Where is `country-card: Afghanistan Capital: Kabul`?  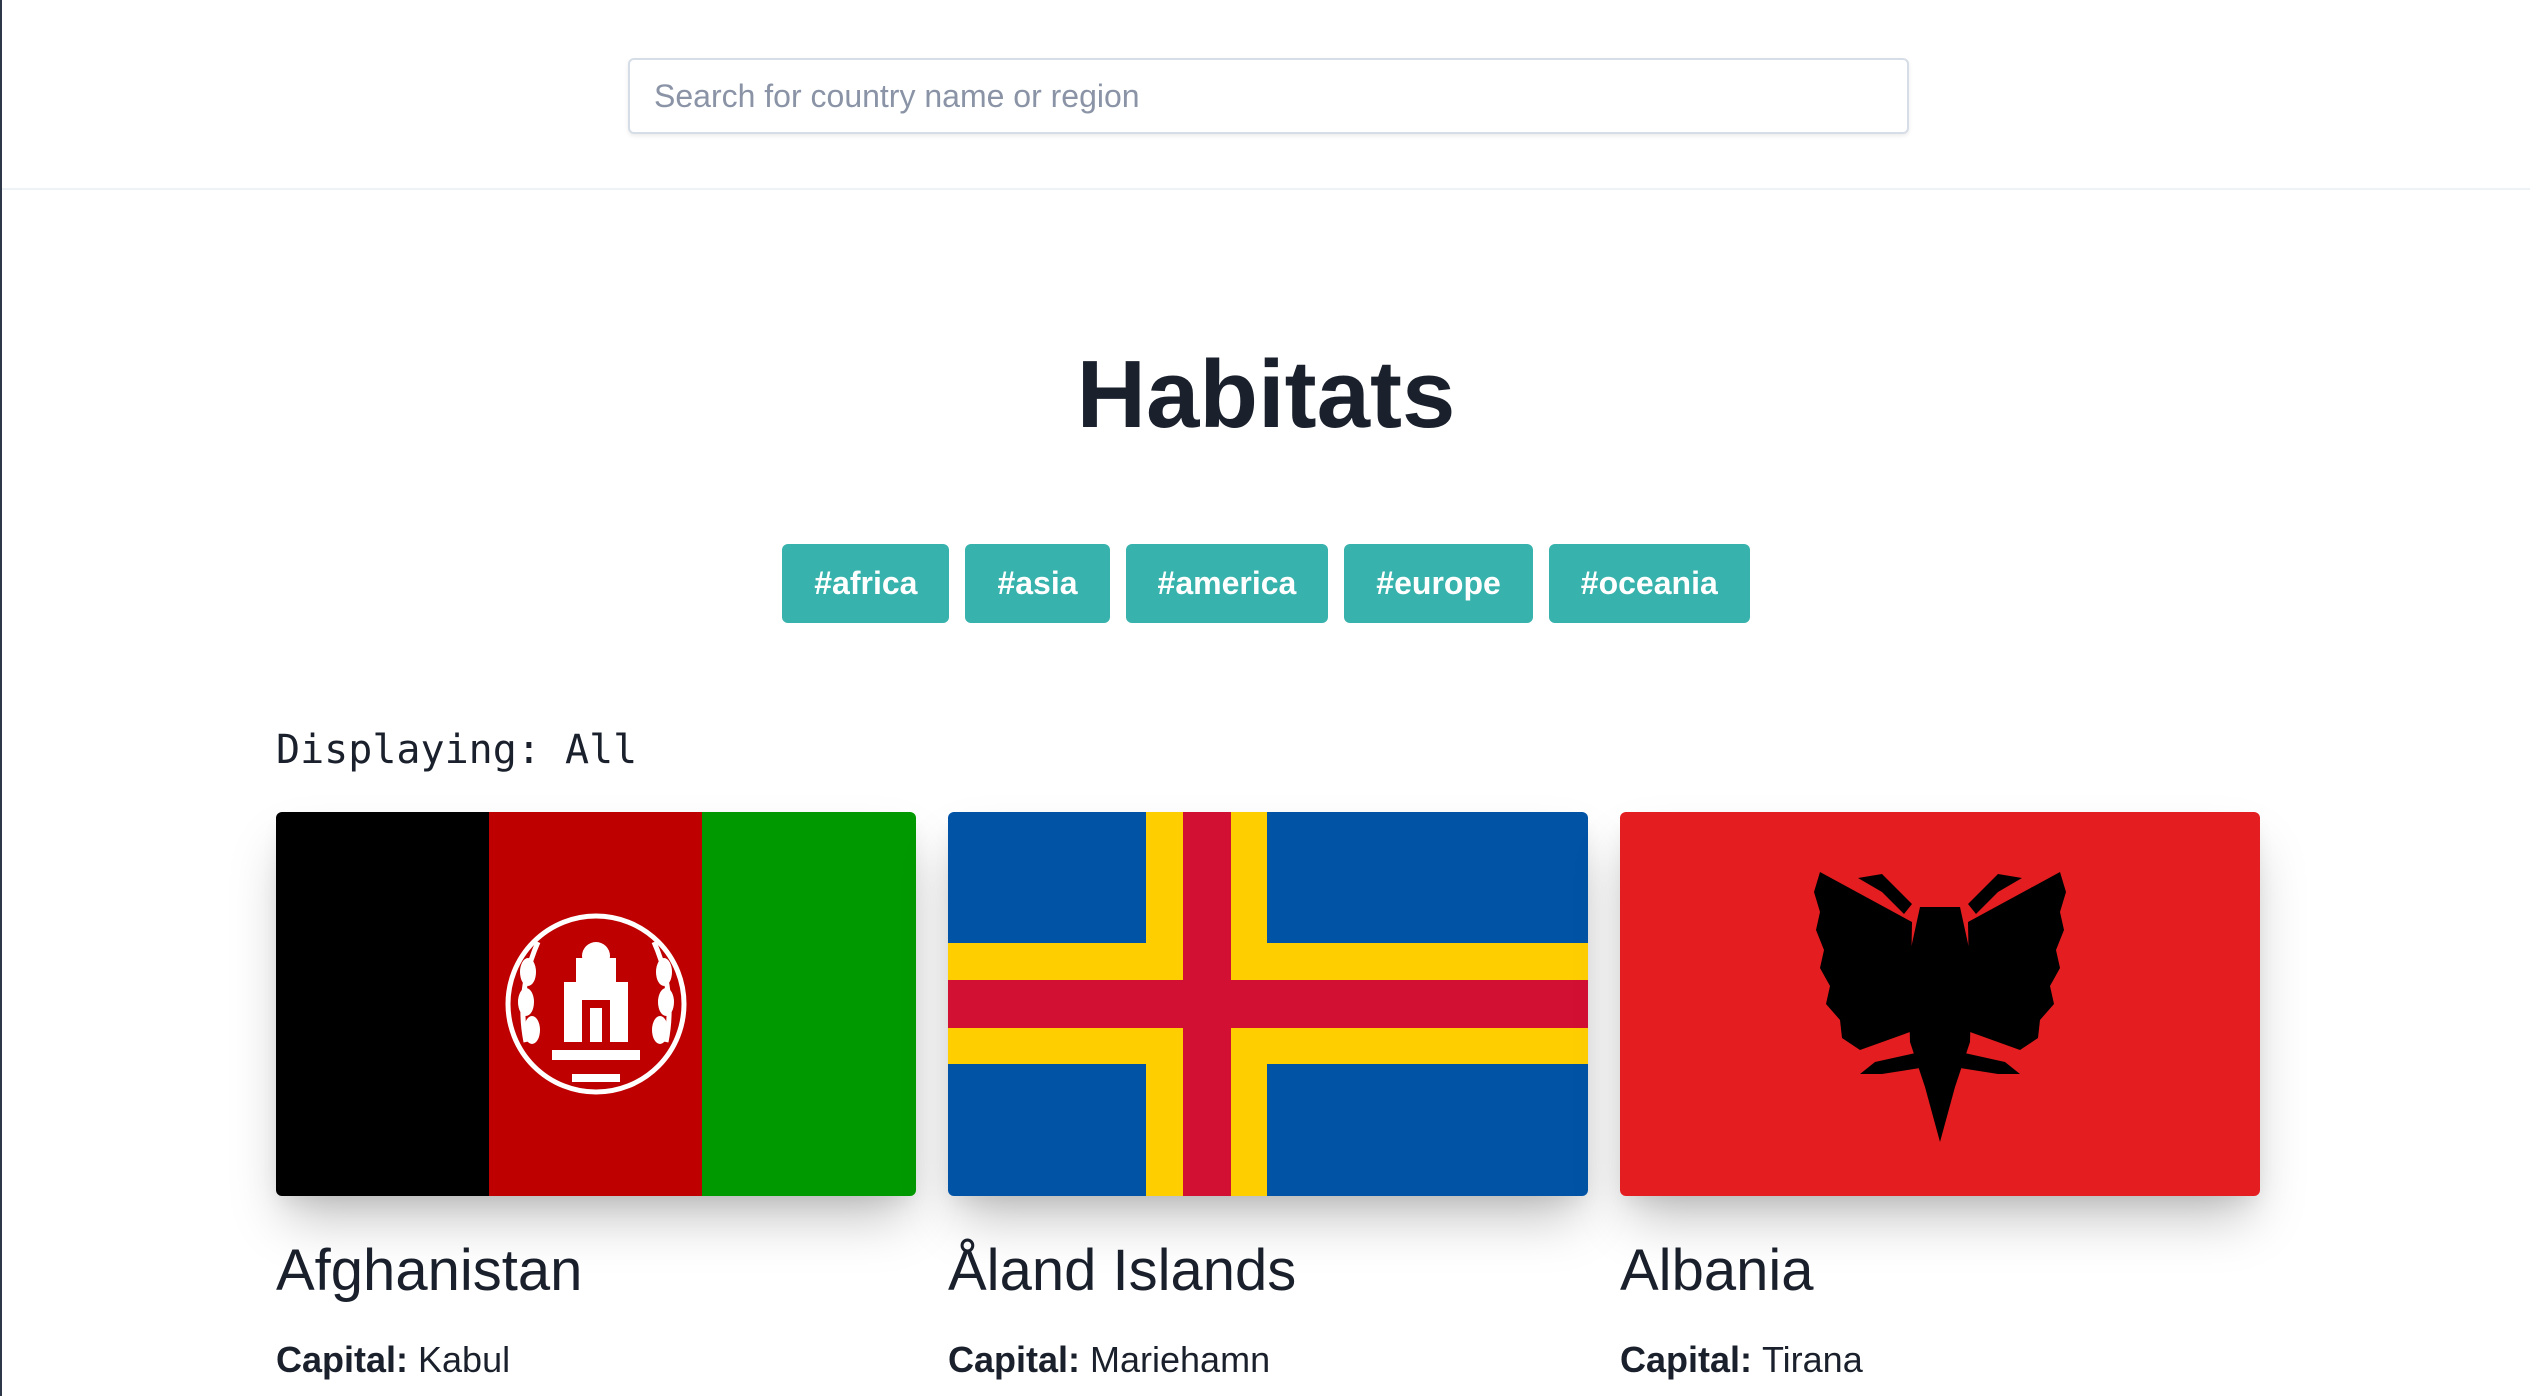
country-card: Afghanistan Capital: Kabul is located at coordinates (596, 1098).